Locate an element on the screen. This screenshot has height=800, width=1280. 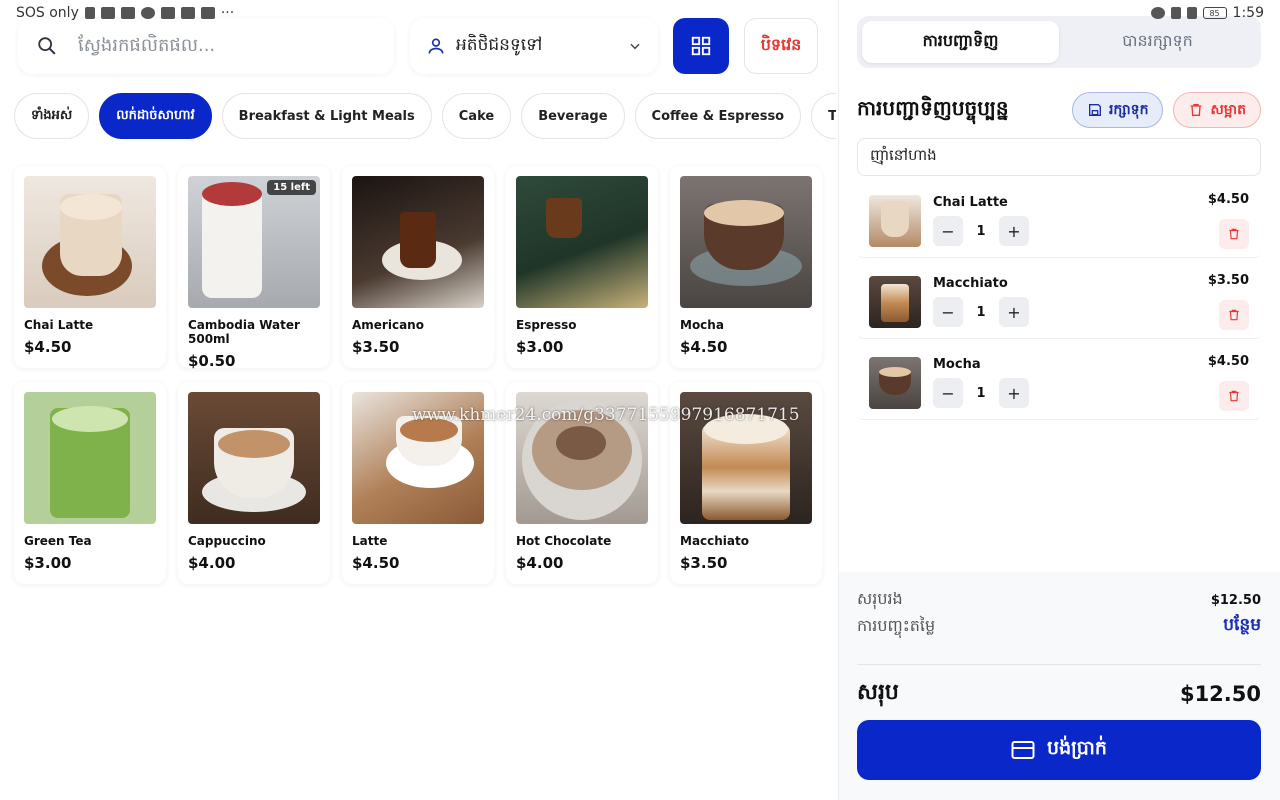
product-card: Chai Latte $4.50 is located at coordinates (90, 267).